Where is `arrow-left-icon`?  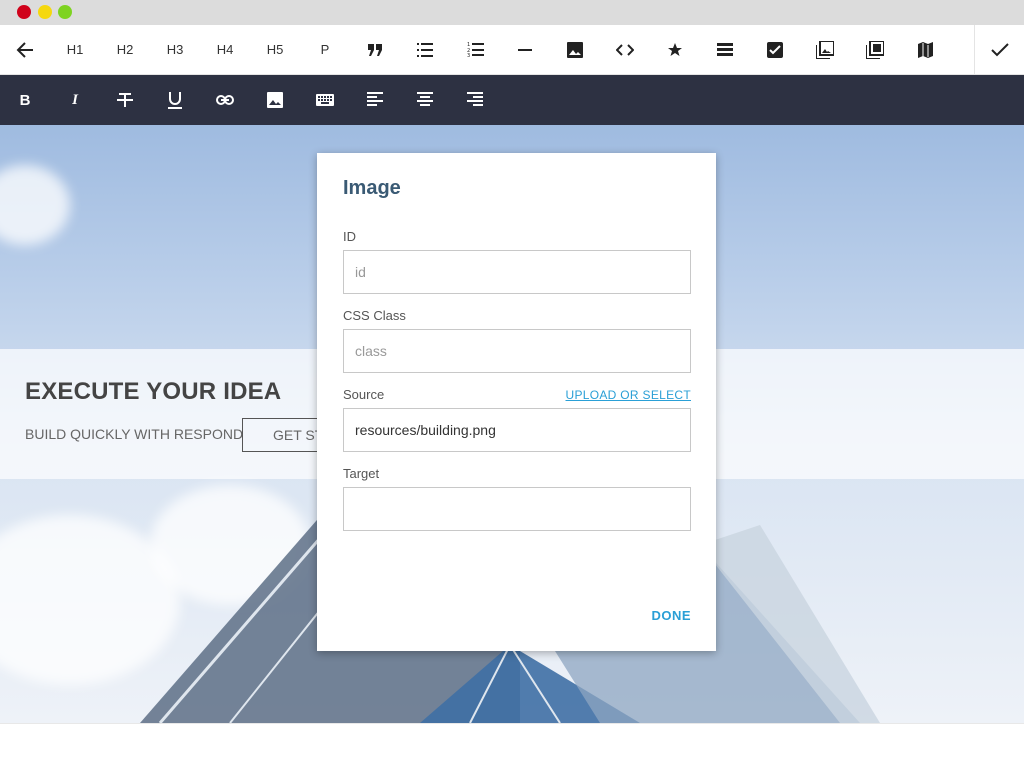 arrow-left-icon is located at coordinates (24, 49).